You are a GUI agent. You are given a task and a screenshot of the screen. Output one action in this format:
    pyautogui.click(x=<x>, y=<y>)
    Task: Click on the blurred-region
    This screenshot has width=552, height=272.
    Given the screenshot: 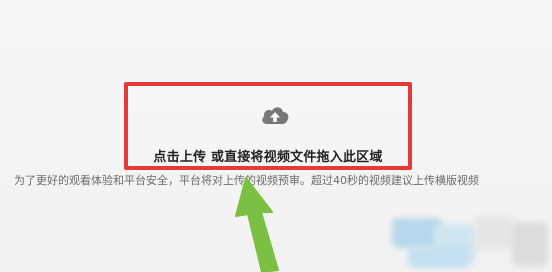 What is the action you would take?
    pyautogui.click(x=462, y=241)
    